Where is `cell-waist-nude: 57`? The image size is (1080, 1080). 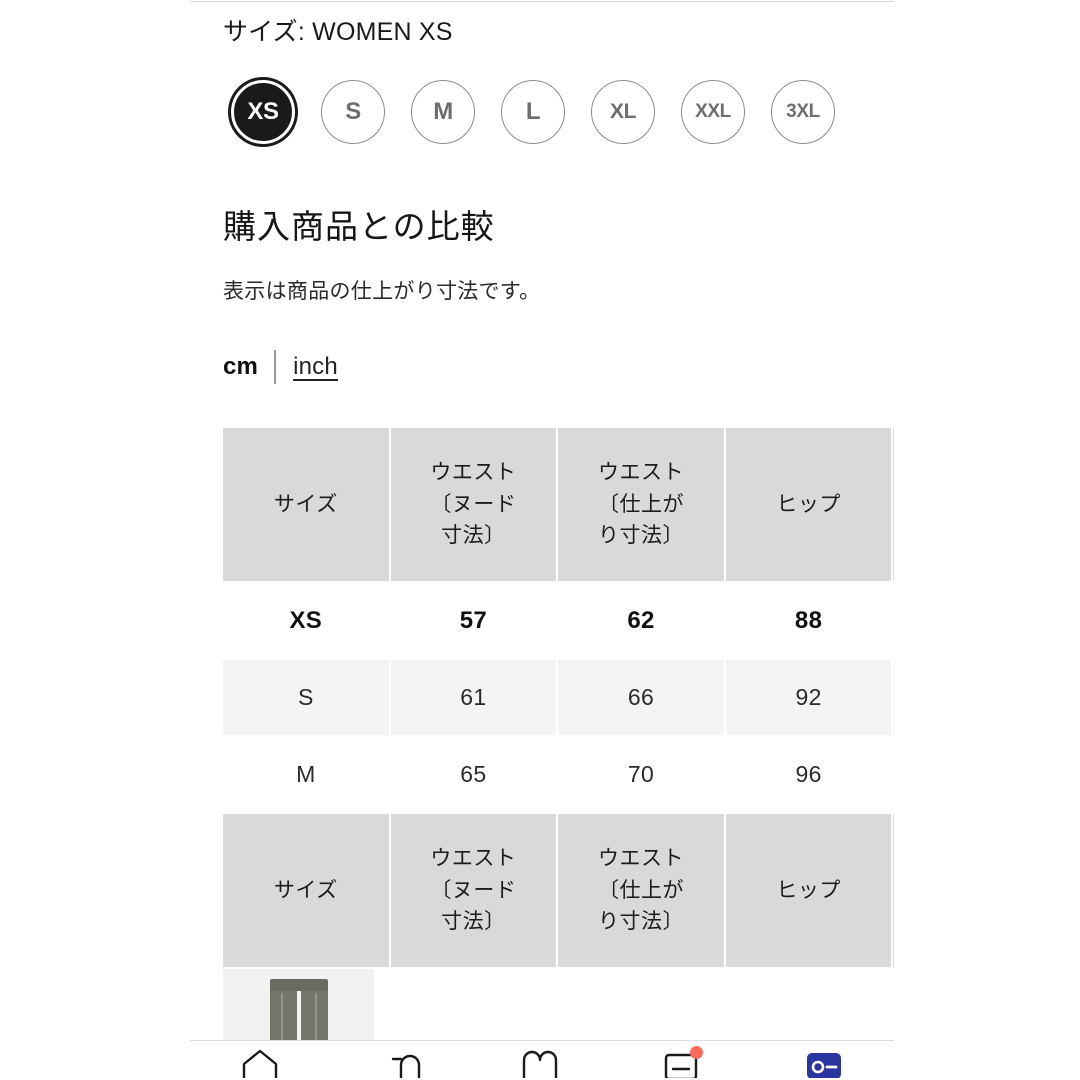
cell-waist-nude: 57 is located at coordinates (473, 621).